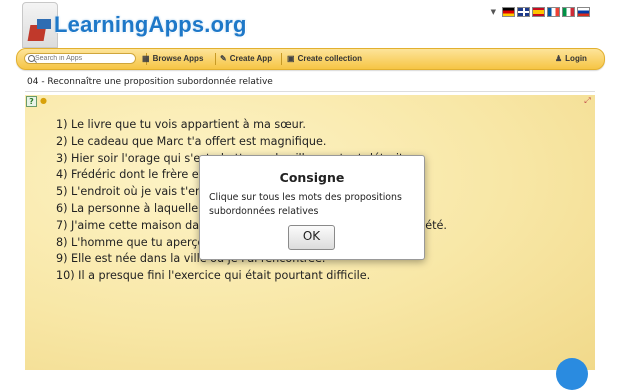 The width and height of the screenshot is (620, 390). What do you see at coordinates (493, 12) in the screenshot?
I see `dropdown-arrow-icon: ▼` at bounding box center [493, 12].